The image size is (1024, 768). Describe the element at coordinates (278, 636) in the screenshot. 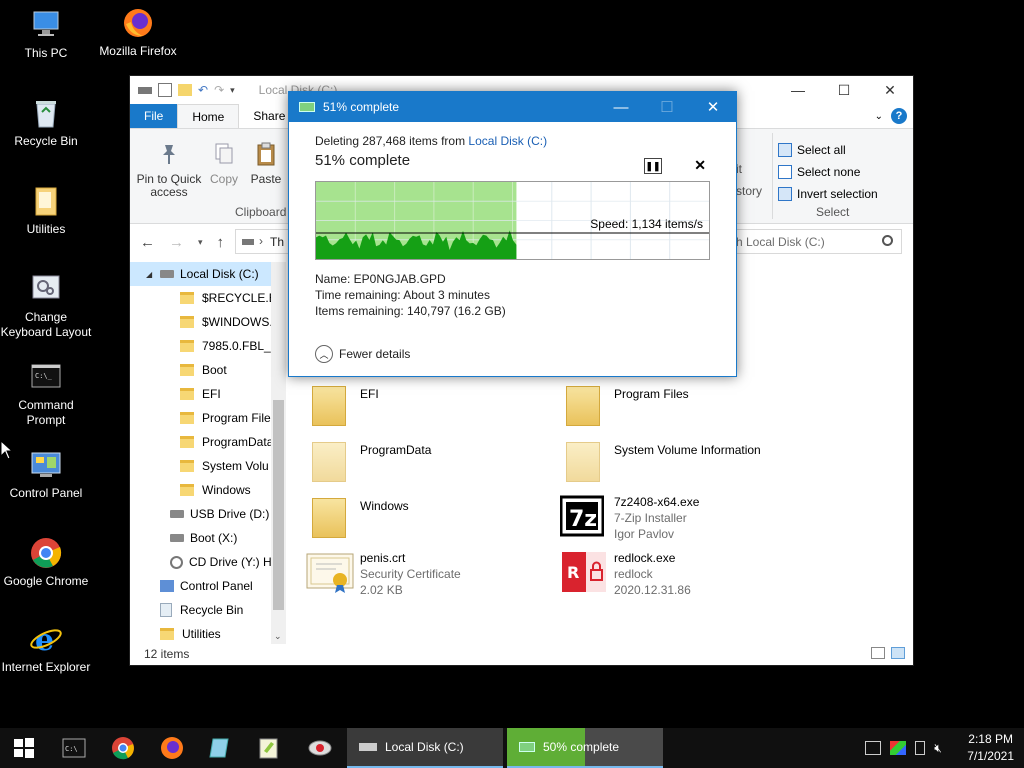

I see `scroll-down-icon: ⌄` at that location.